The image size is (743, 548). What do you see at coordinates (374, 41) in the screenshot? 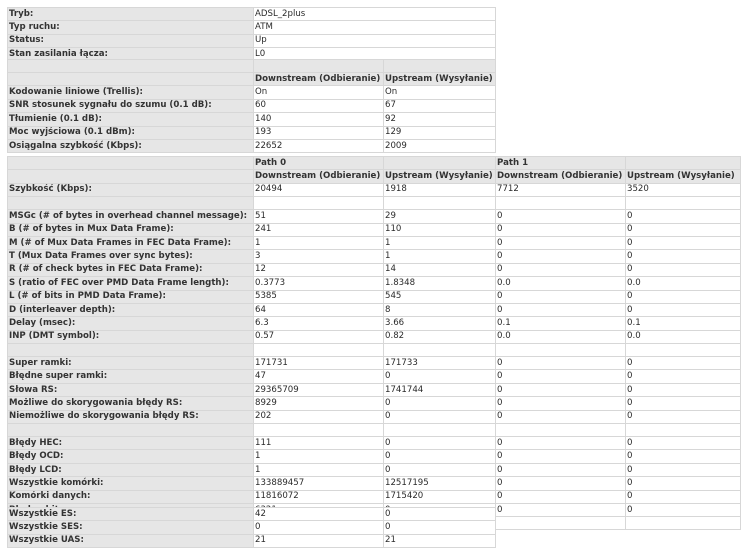
I see `general-value: Up` at bounding box center [374, 41].